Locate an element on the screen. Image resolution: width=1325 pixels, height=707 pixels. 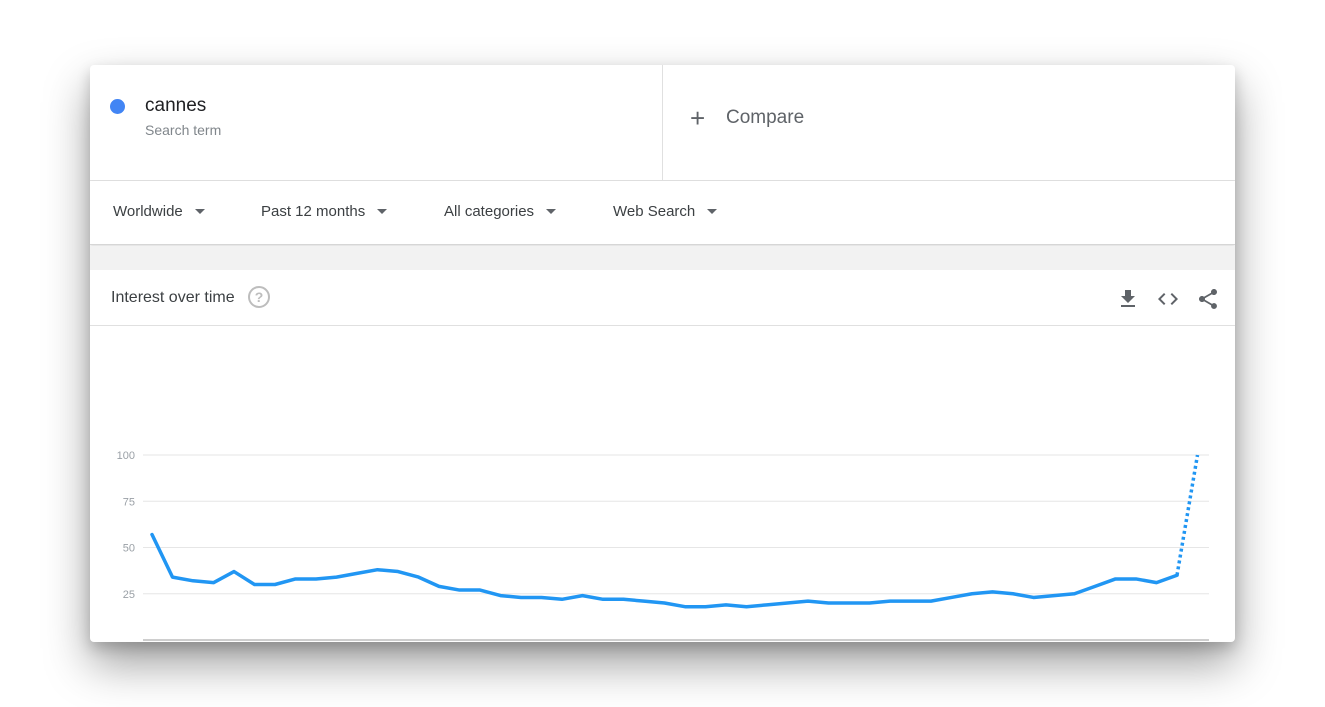
region-dropdown: Worldwide is located at coordinates (159, 211).